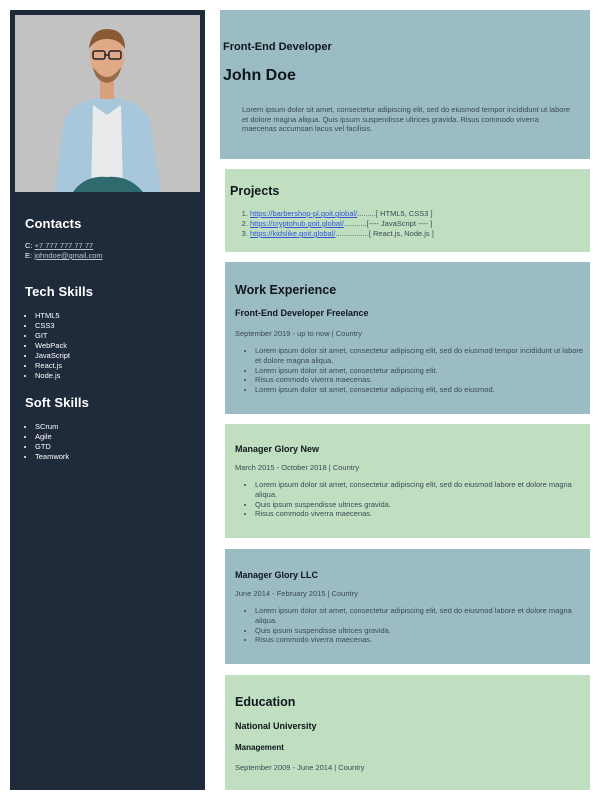  I want to click on contact-email: E: johndoe@gmail.com, so click(64, 255).